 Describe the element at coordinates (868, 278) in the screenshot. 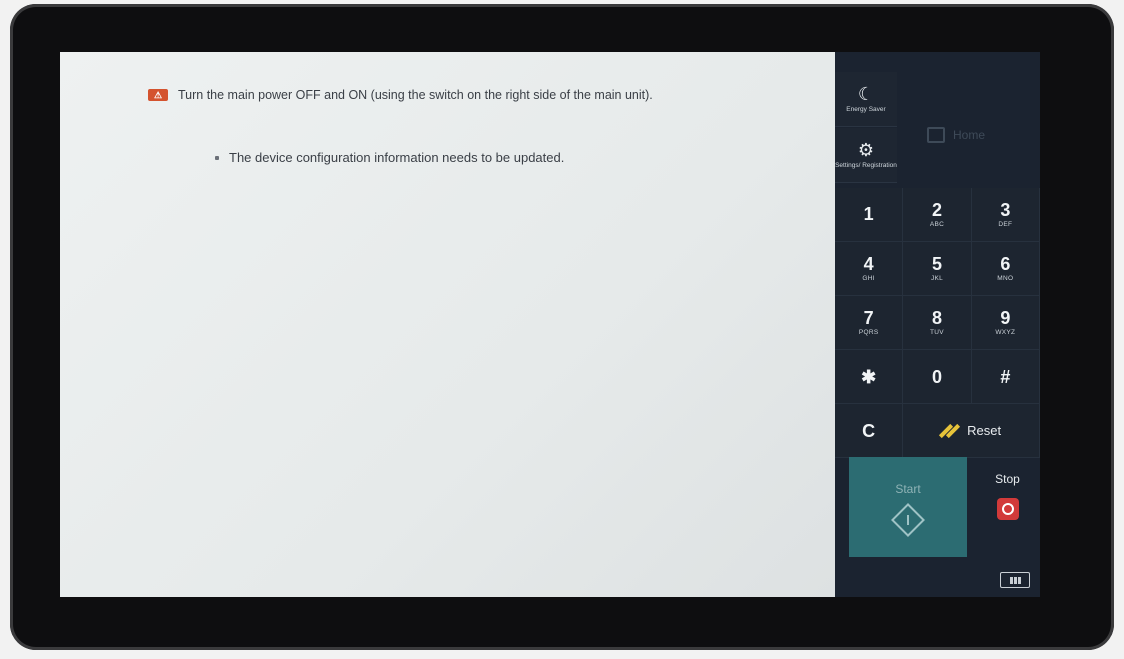

I see `key-letters: GHI` at that location.